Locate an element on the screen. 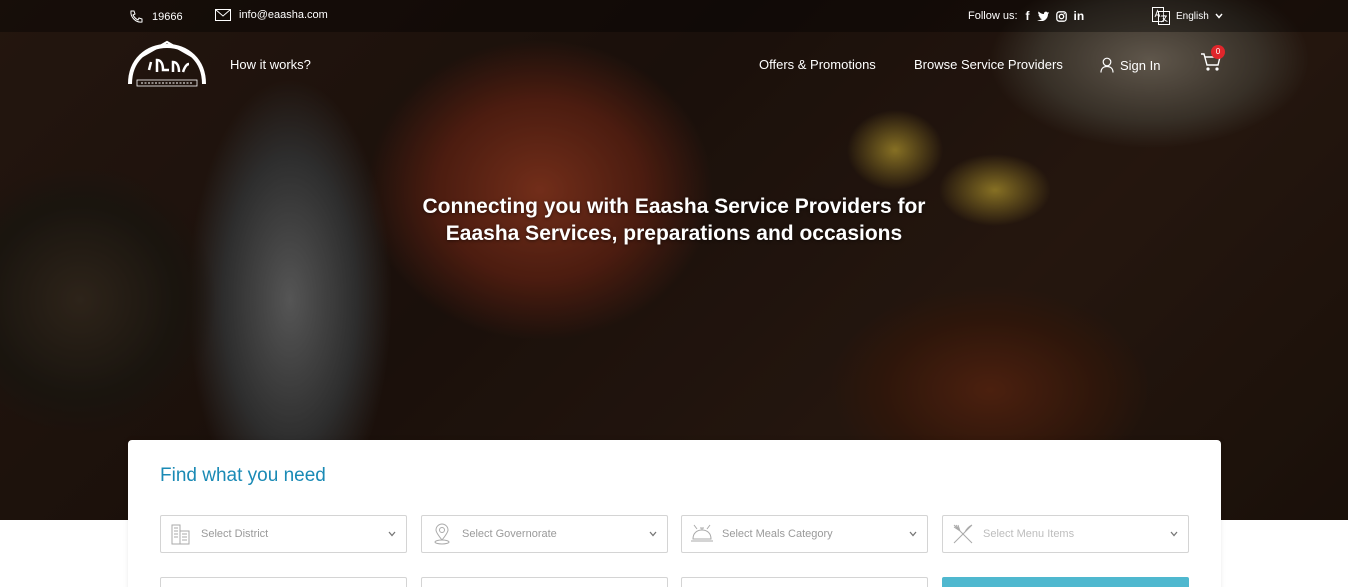 This screenshot has height=587, width=1348. language-label: English is located at coordinates (1192, 16).